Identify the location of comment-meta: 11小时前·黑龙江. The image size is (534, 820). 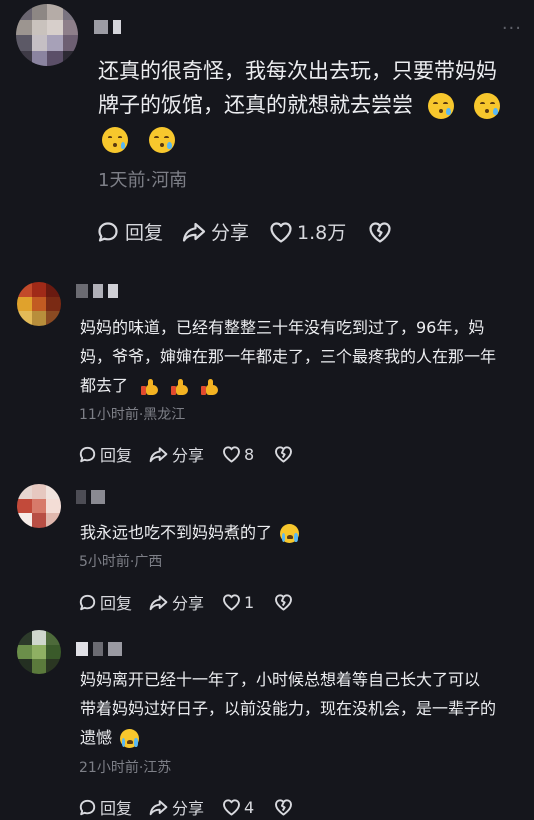
(132, 414).